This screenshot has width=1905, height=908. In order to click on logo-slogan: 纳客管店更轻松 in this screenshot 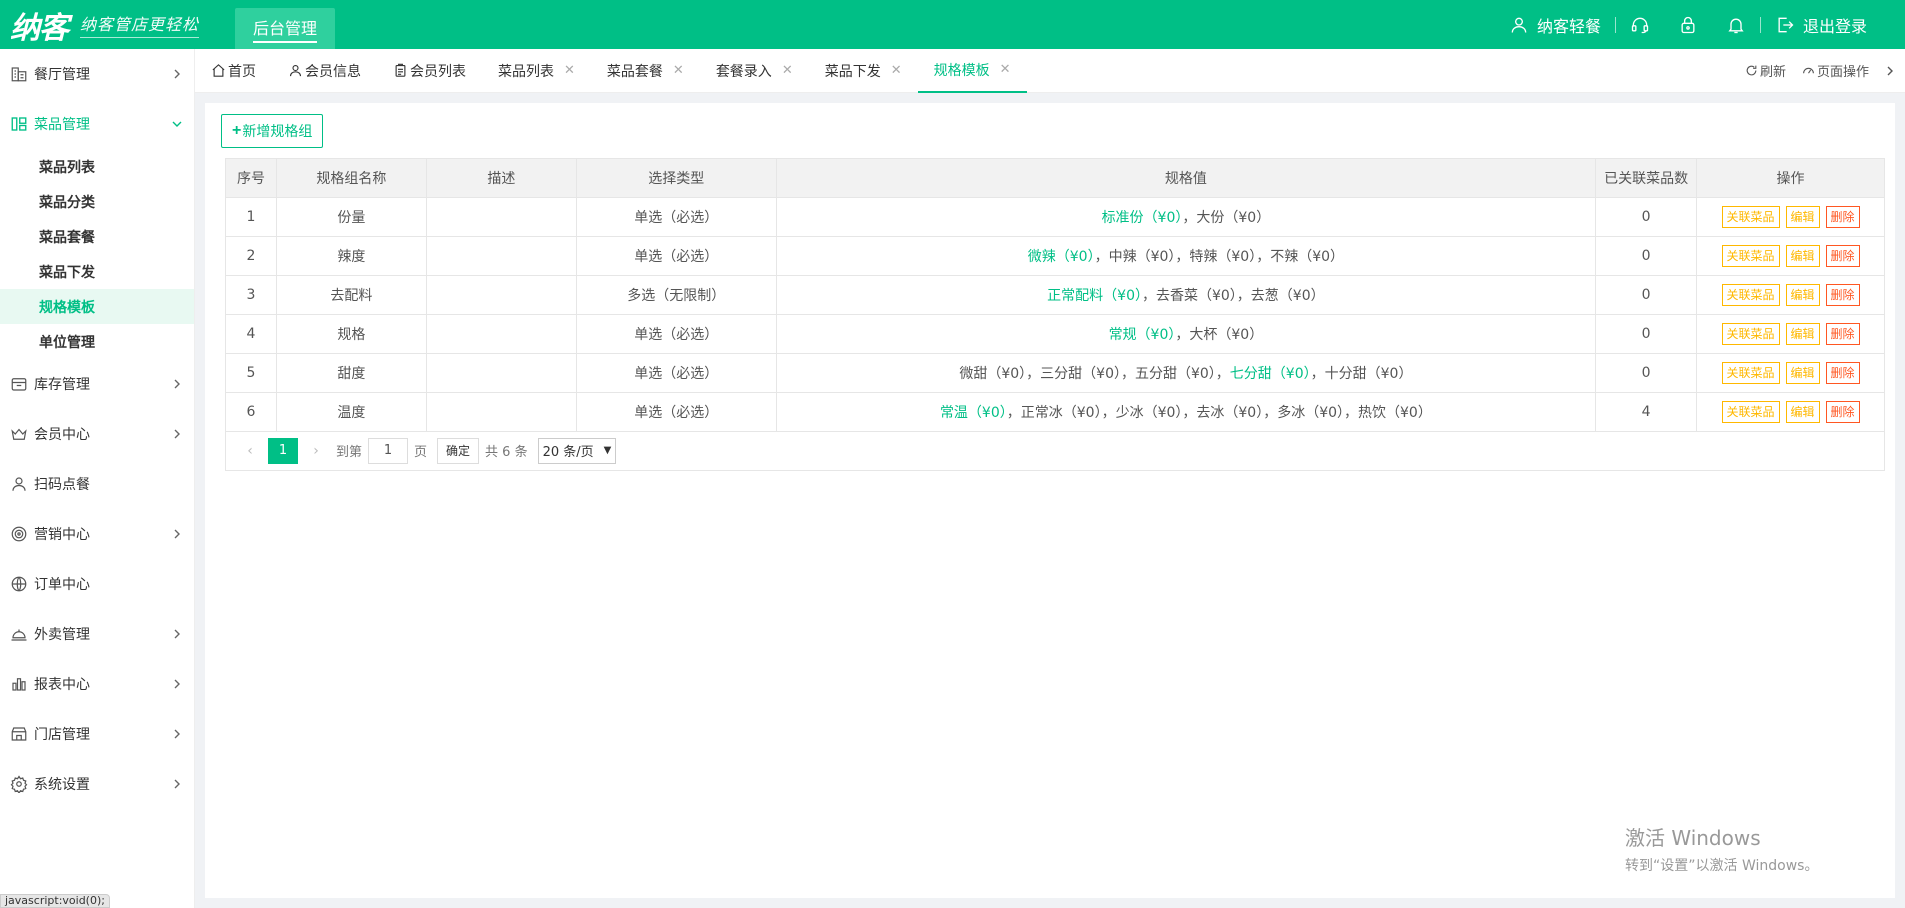, I will do `click(140, 24)`.